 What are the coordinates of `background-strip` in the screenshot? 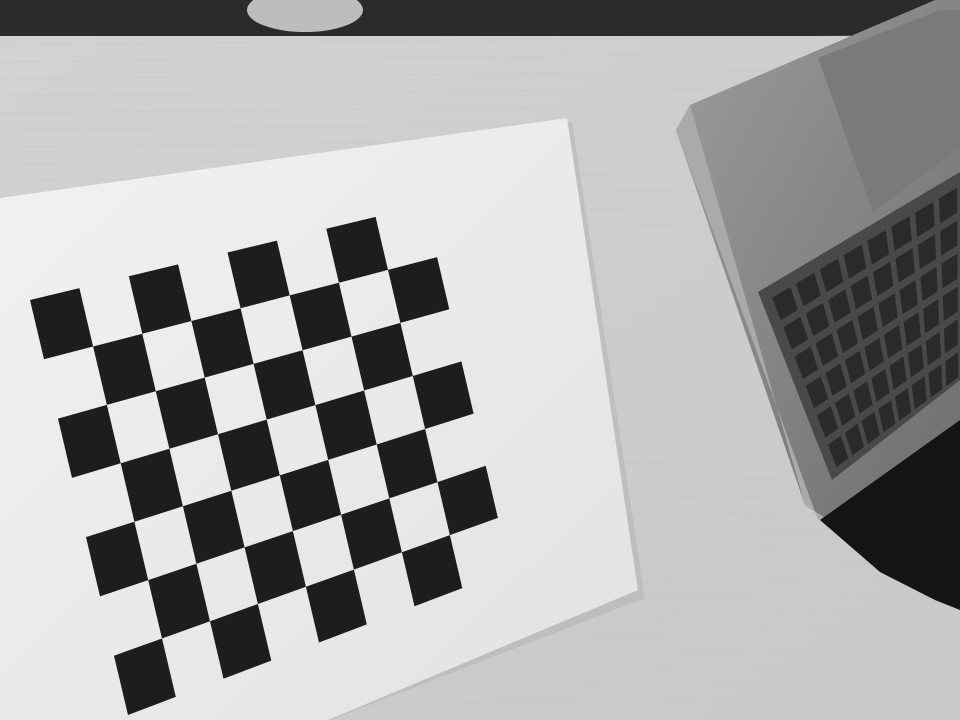 It's located at (480, 20).